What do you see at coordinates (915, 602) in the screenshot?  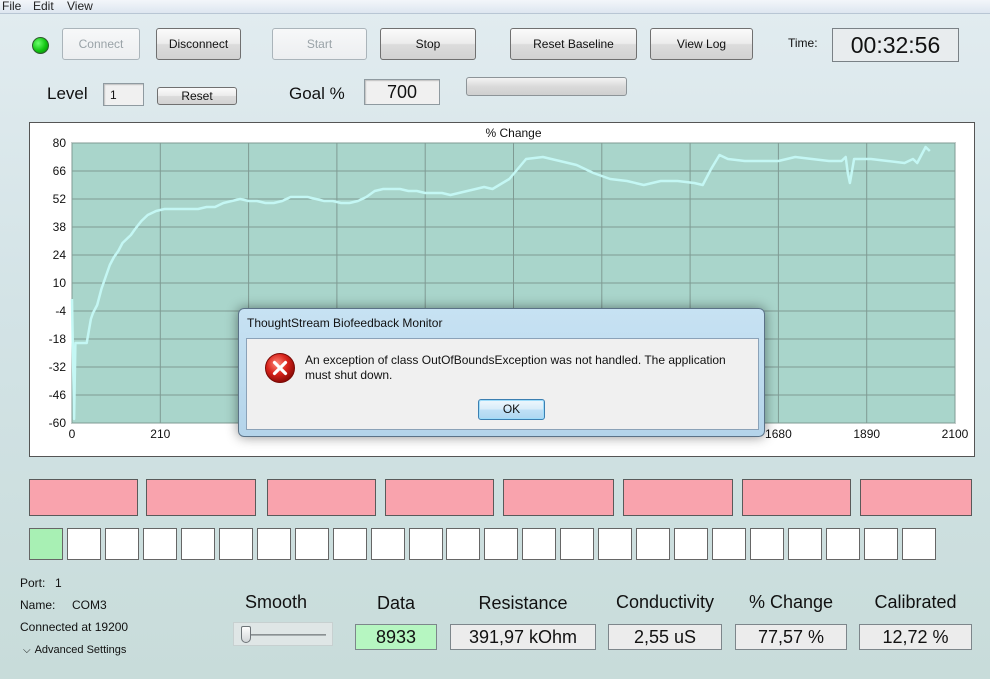 I see `calibrated-label: Calibrated` at bounding box center [915, 602].